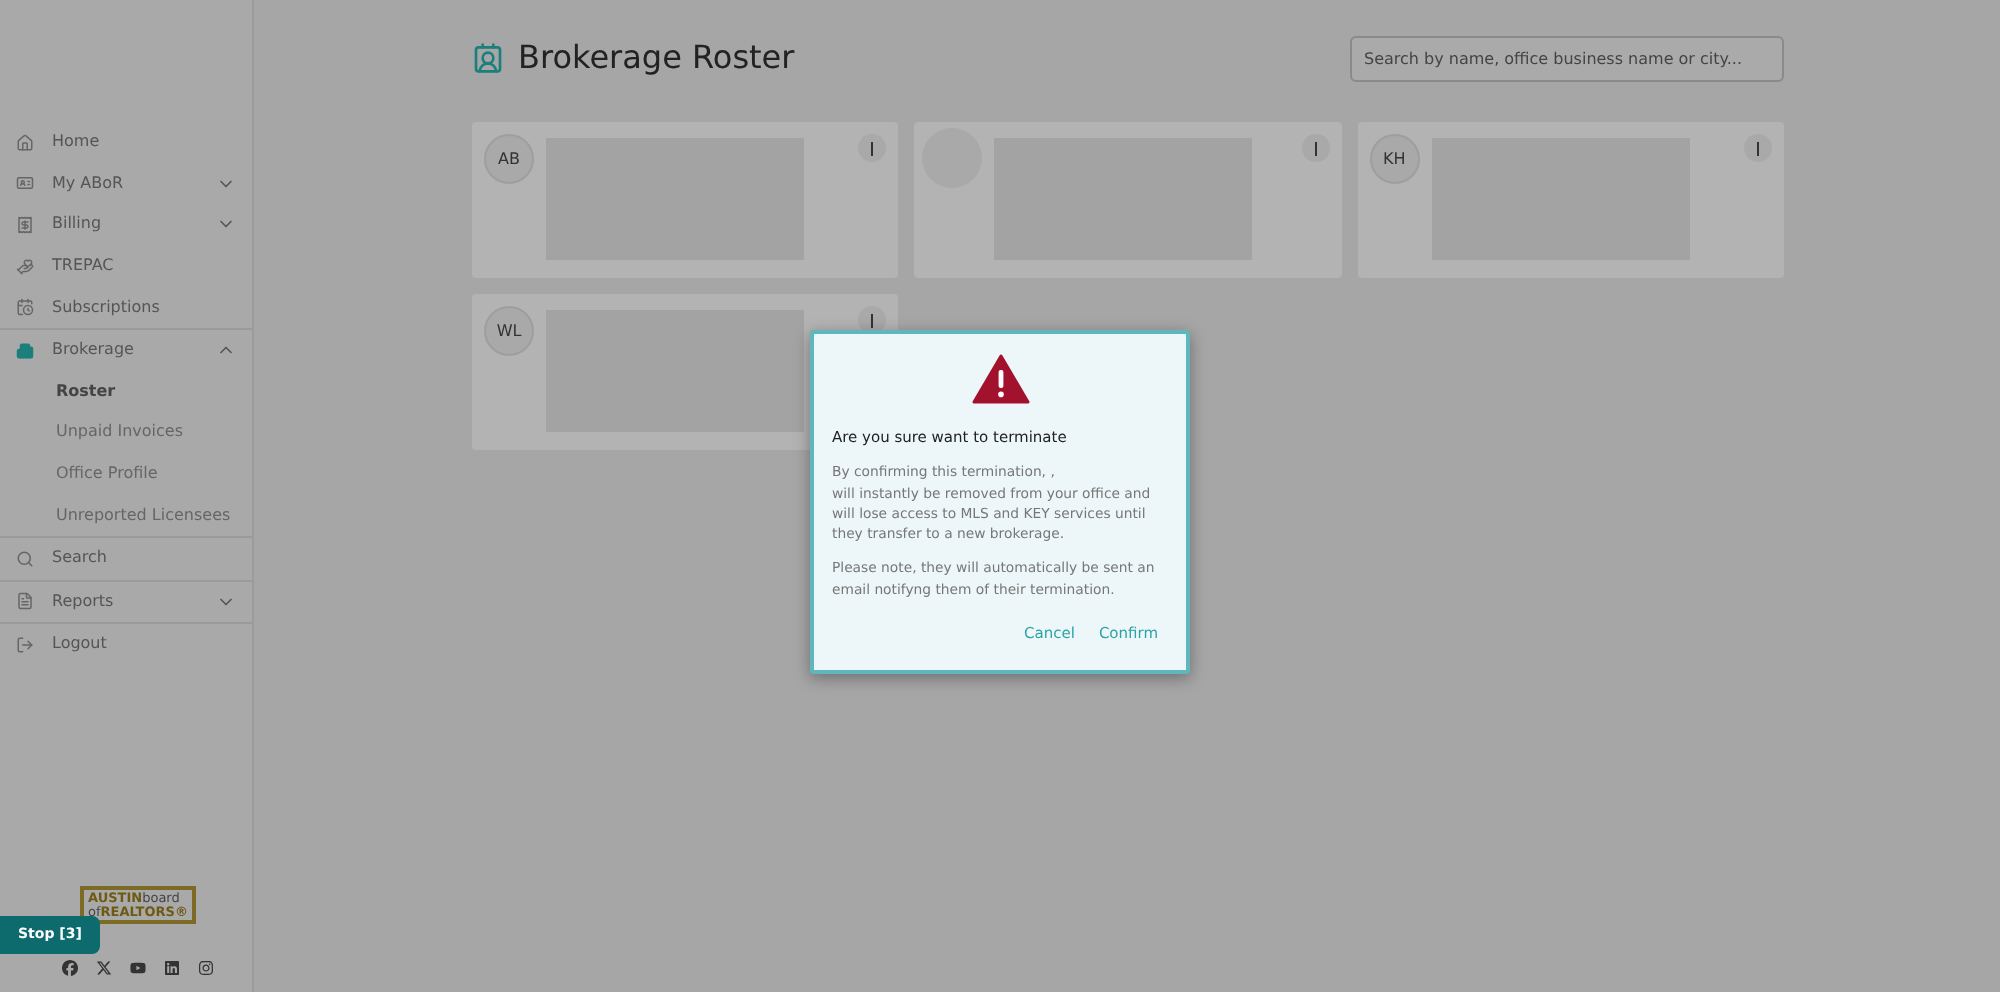 The height and width of the screenshot is (992, 2000). I want to click on sidebar-item: My ABoR, so click(126, 184).